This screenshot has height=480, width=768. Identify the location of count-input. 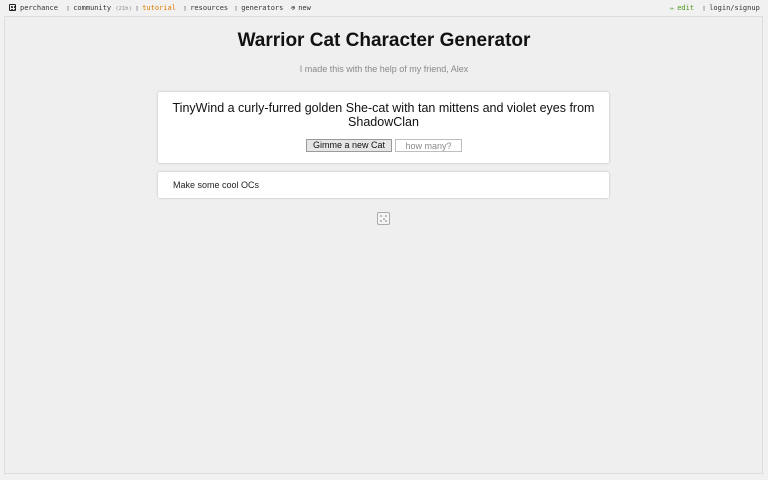
(428, 145).